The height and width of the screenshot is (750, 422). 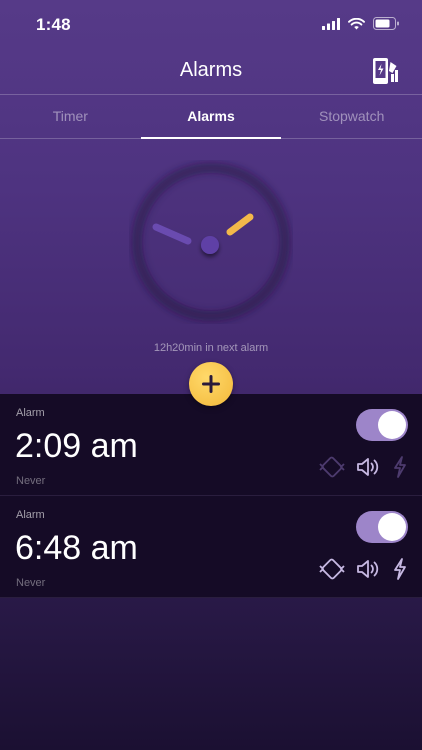 What do you see at coordinates (351, 116) in the screenshot?
I see `tab-stopwatch: Stopwatch` at bounding box center [351, 116].